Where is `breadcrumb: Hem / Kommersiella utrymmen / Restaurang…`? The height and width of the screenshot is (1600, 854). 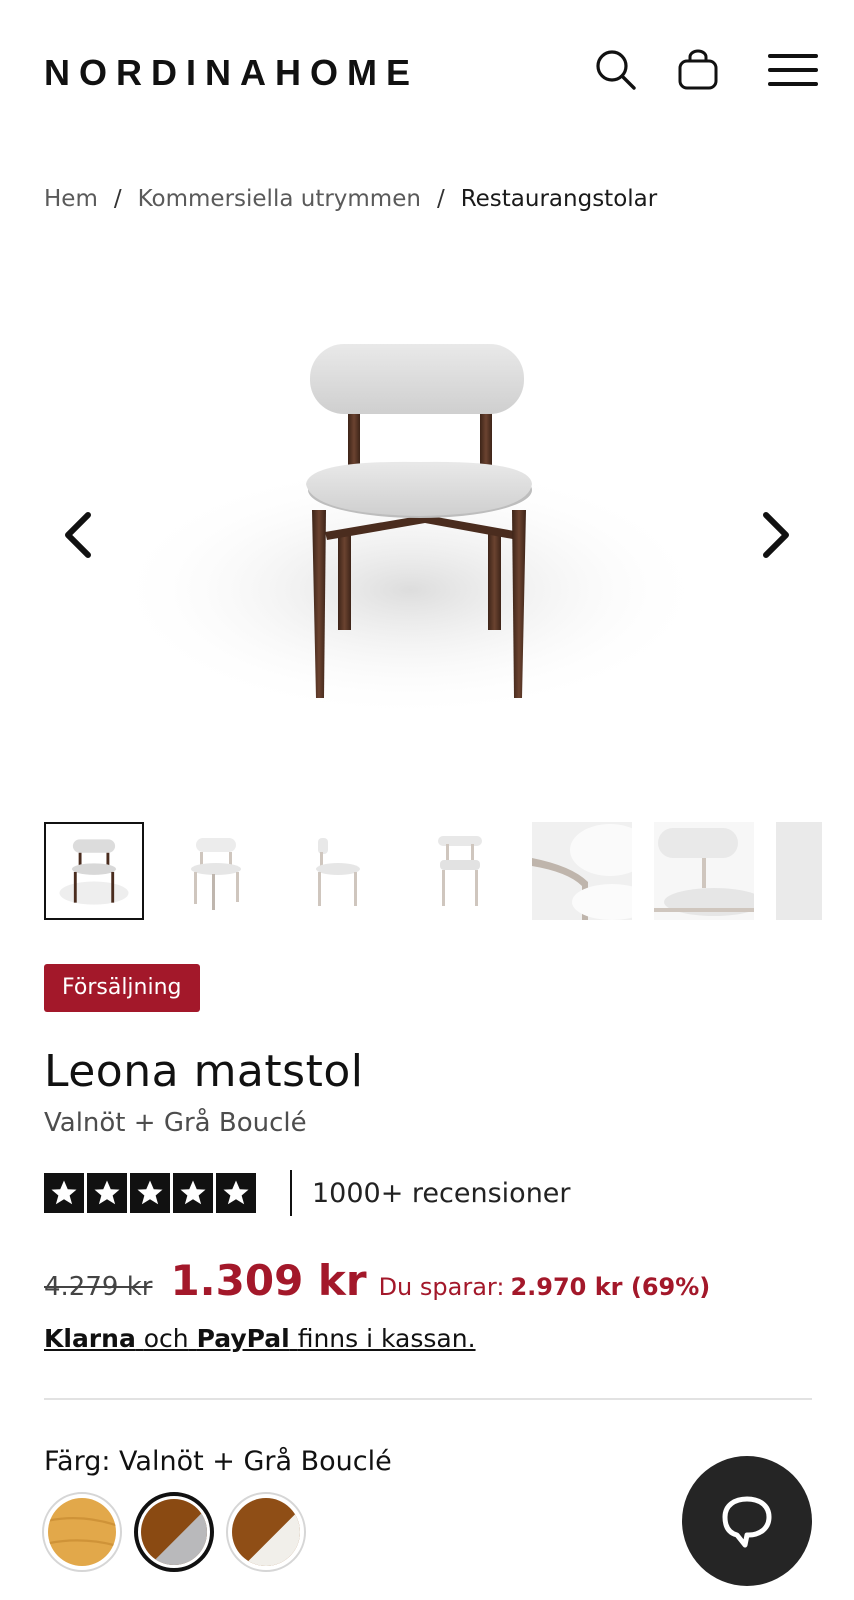 breadcrumb: Hem / Kommersiella utrymmen / Restaurang… is located at coordinates (350, 199).